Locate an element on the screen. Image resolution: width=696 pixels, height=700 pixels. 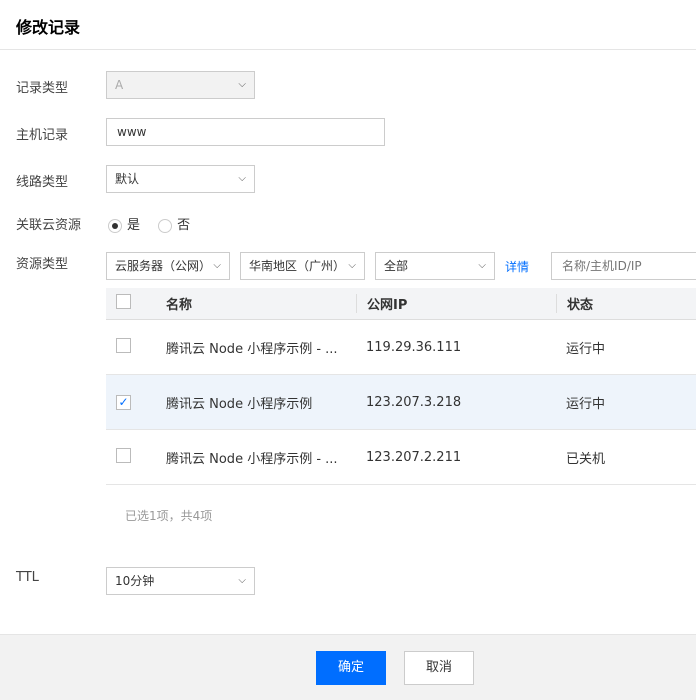
resource-type-value: 云服务器（公网） is located at coordinates (163, 266).